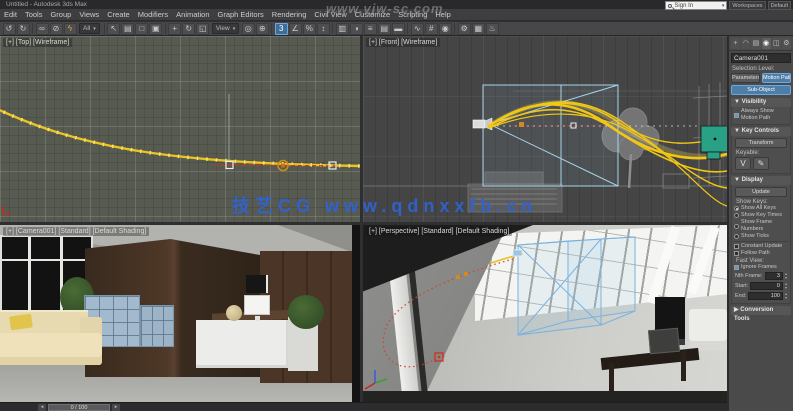 This screenshot has height=411, width=793. What do you see at coordinates (295, 28) in the screenshot?
I see `angle-snap-icon: ∠` at bounding box center [295, 28].